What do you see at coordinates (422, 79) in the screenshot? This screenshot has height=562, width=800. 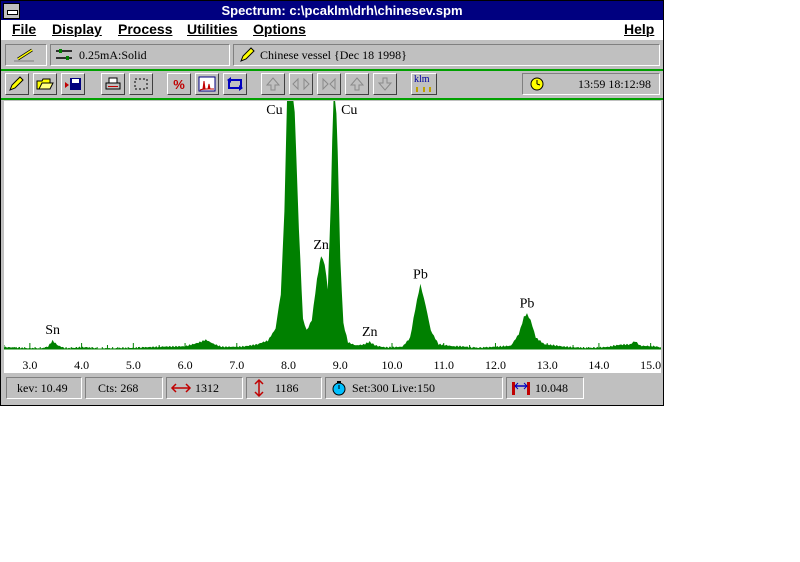 I see `klm-label: klm` at bounding box center [422, 79].